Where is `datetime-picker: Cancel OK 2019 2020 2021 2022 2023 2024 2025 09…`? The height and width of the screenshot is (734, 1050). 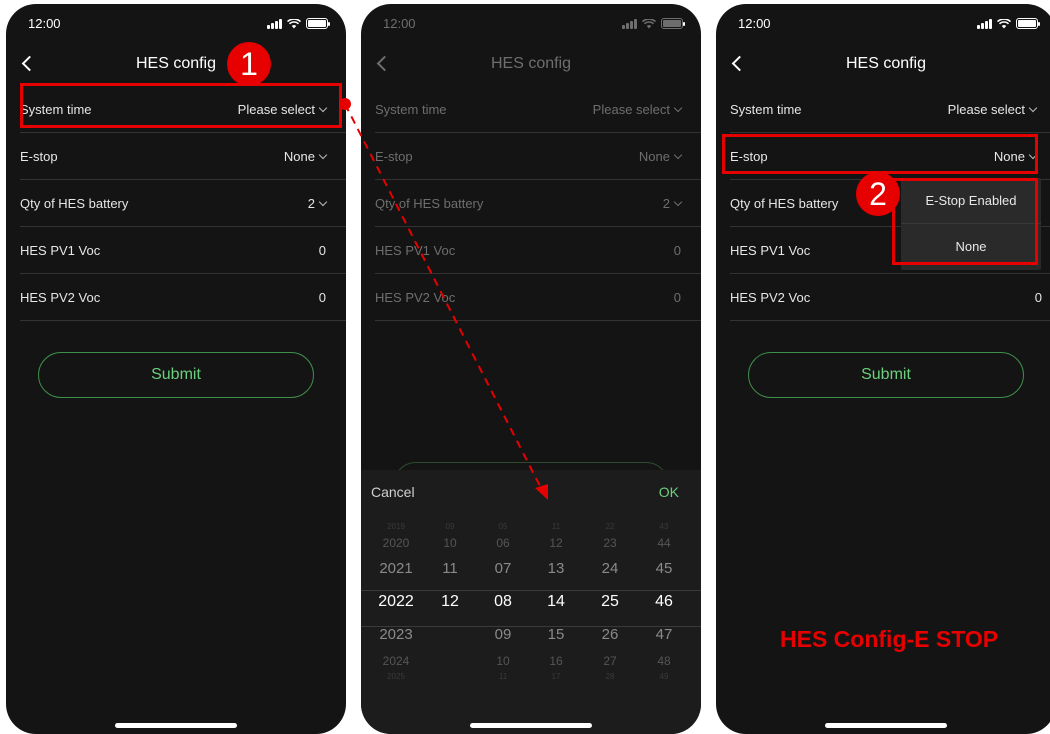 datetime-picker: Cancel OK 2019 2020 2021 2022 2023 2024 2025 09… is located at coordinates (531, 602).